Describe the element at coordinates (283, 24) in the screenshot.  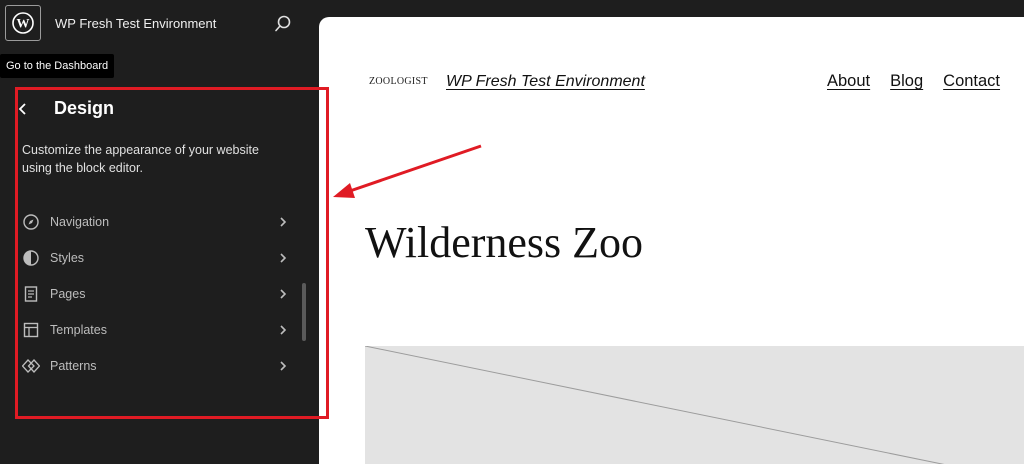
I see `search-icon` at that location.